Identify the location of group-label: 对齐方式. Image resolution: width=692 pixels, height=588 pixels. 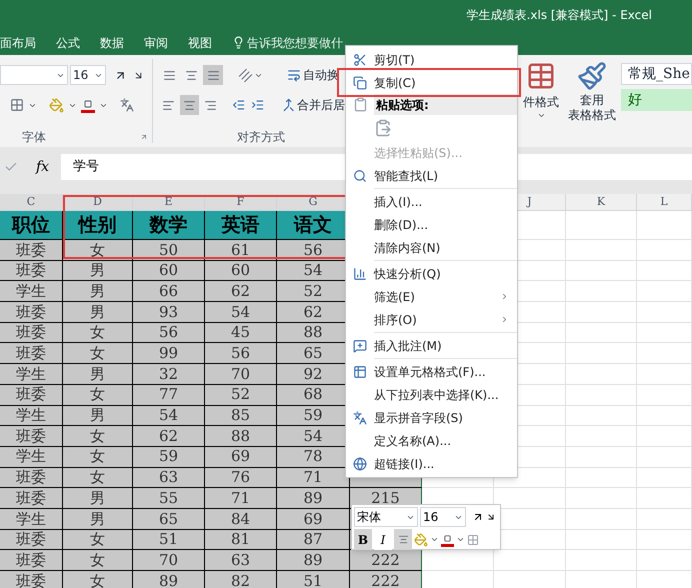
(261, 137).